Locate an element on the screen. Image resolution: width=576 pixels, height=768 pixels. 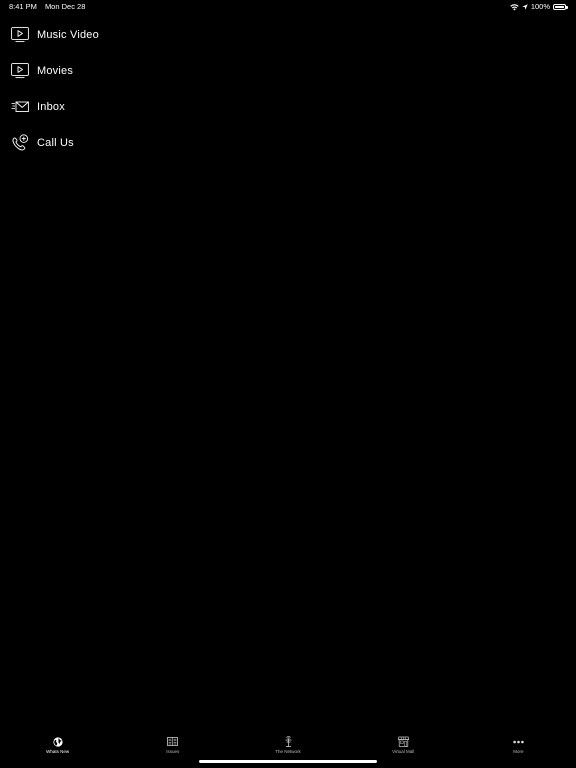
storefront-icon is located at coordinates (403, 741).